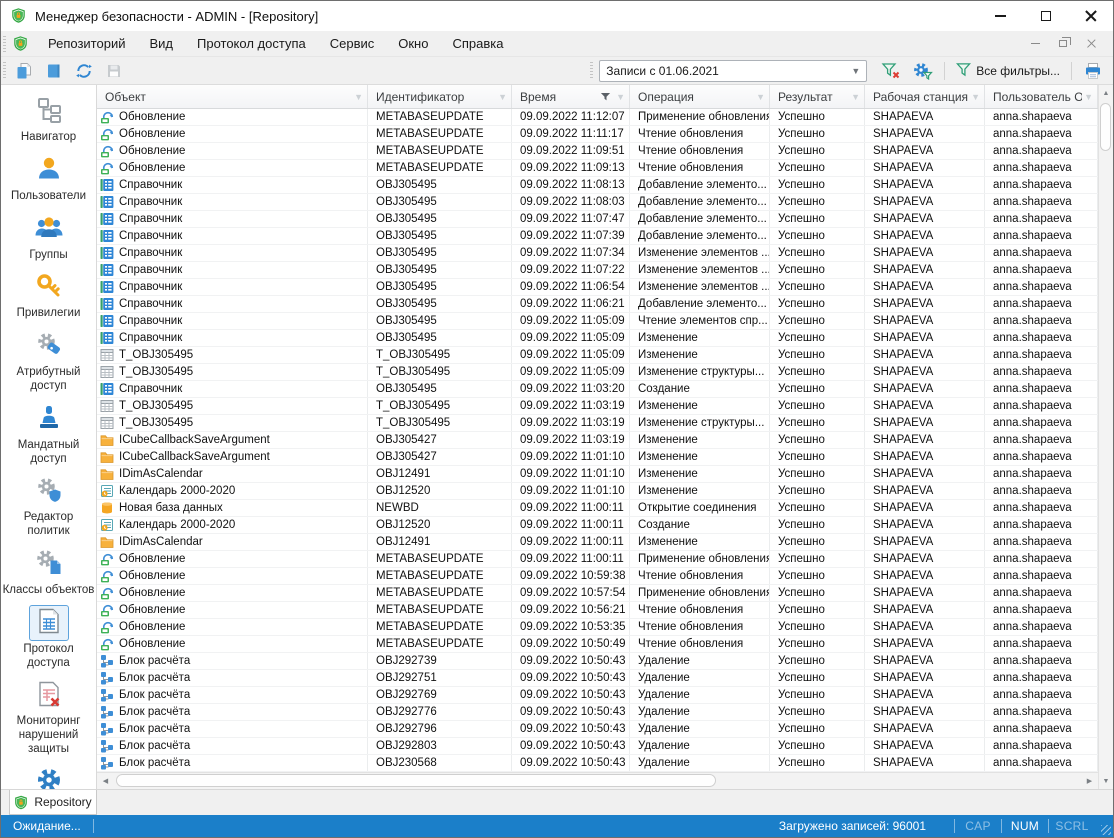  What do you see at coordinates (49, 434) in the screenshot?
I see `sidebar-item-mandatory-access: Мандатный доступ` at bounding box center [49, 434].